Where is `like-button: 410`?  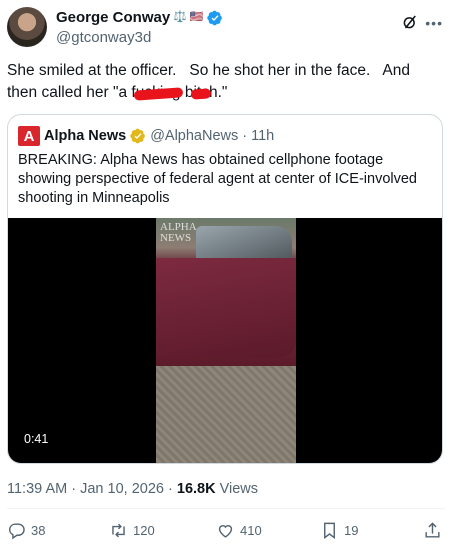
like-button: 410 is located at coordinates (239, 530).